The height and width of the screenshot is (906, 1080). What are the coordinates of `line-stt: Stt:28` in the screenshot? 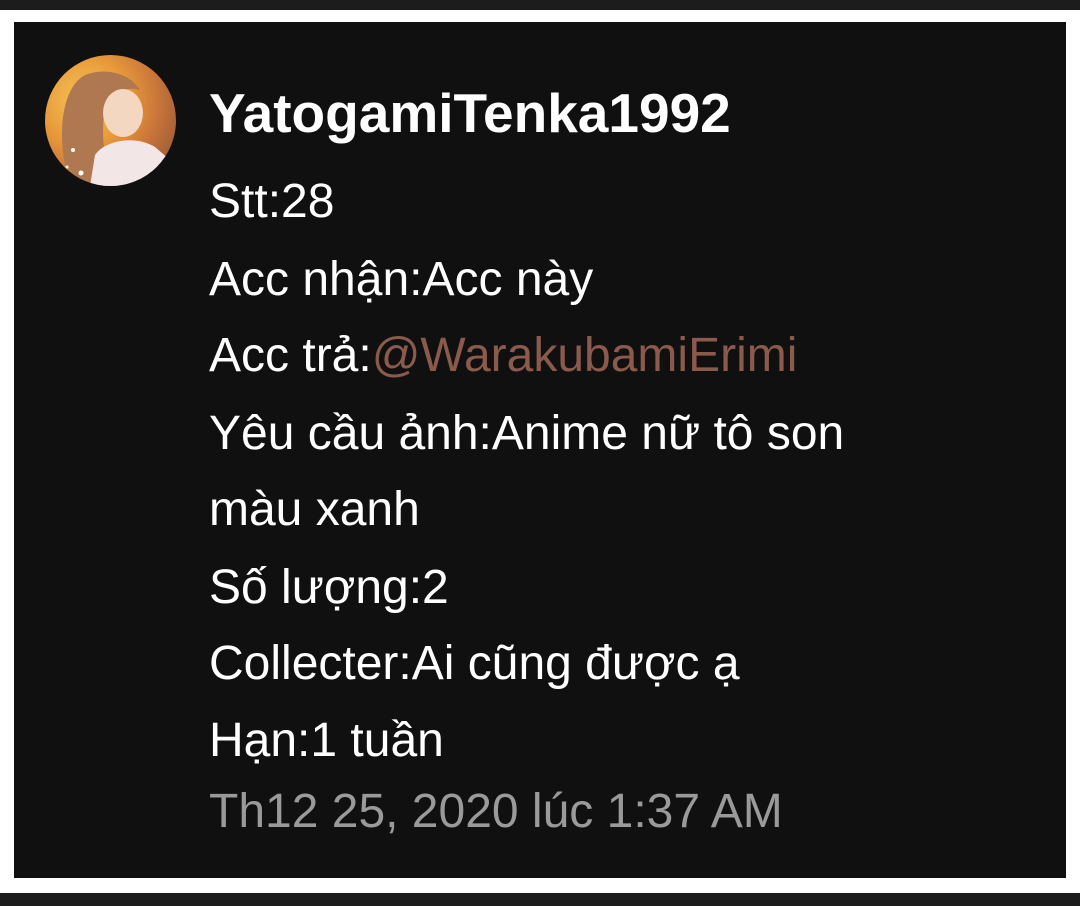 It's located at (272, 201).